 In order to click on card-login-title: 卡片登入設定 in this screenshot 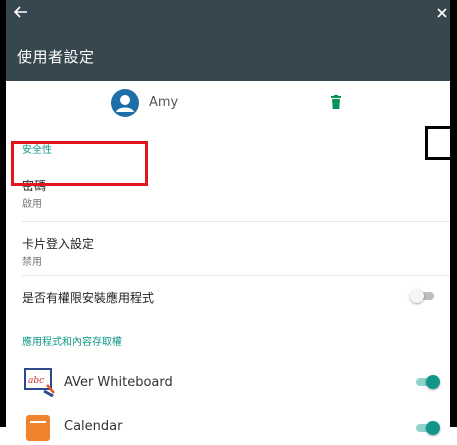, I will do `click(58, 244)`.